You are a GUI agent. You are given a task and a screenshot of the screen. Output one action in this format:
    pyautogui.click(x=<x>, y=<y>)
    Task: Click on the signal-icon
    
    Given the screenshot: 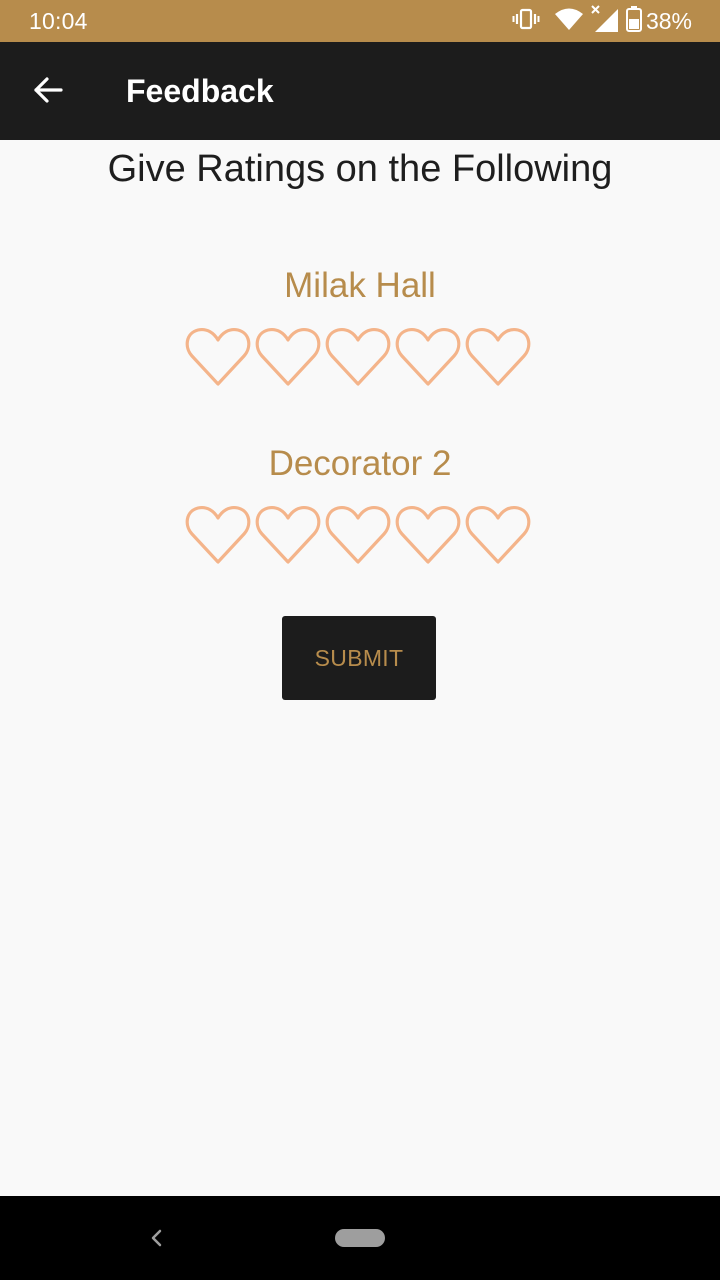 What is the action you would take?
    pyautogui.click(x=605, y=21)
    